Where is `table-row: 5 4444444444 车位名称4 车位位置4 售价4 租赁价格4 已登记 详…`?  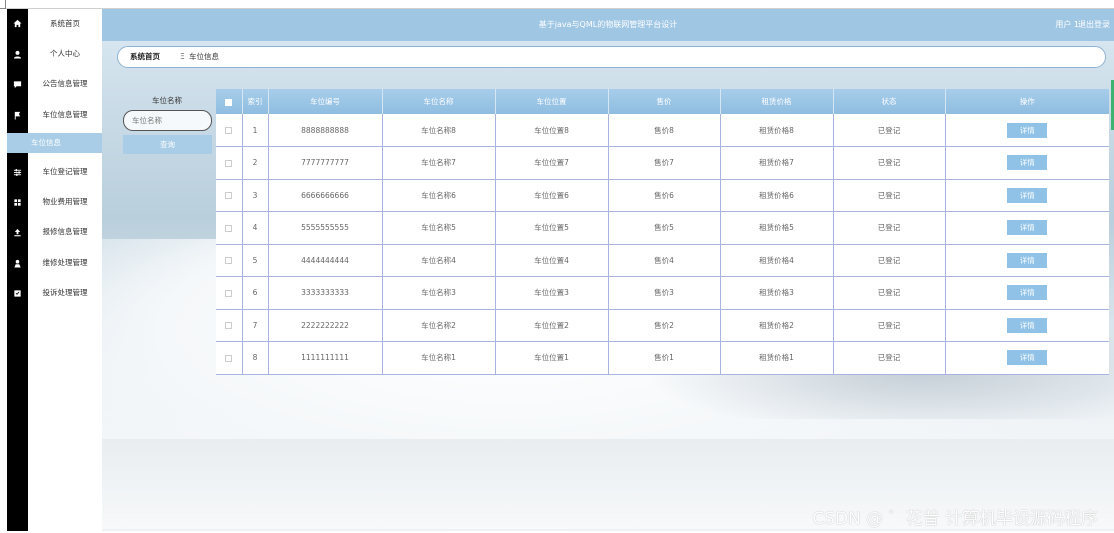 table-row: 5 4444444444 车位名称4 车位位置4 售价4 租赁价格4 已登记 详… is located at coordinates (662, 260).